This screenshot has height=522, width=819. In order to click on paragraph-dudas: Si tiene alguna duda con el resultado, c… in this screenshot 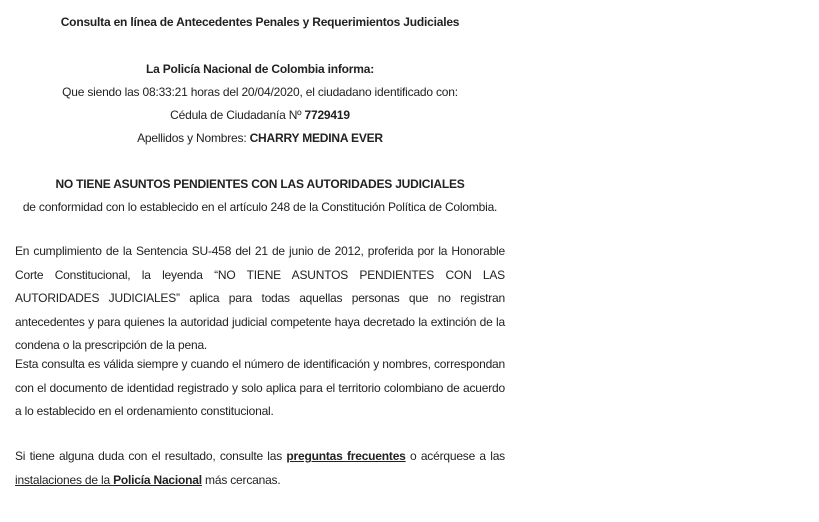, I will do `click(260, 468)`.